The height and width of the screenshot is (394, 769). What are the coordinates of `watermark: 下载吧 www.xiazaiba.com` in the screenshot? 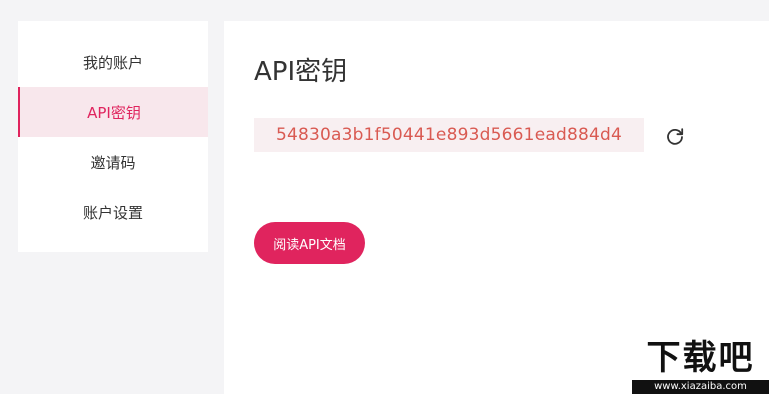 It's located at (700, 365).